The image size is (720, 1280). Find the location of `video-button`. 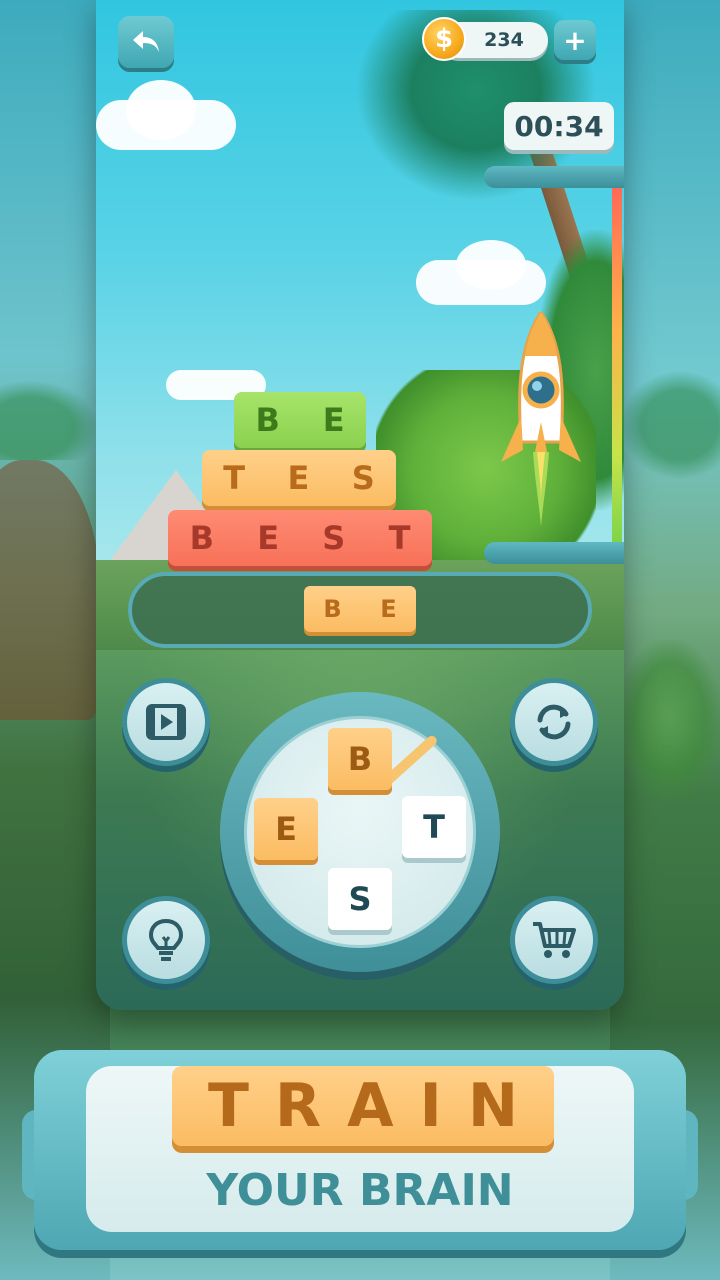

video-button is located at coordinates (166, 722).